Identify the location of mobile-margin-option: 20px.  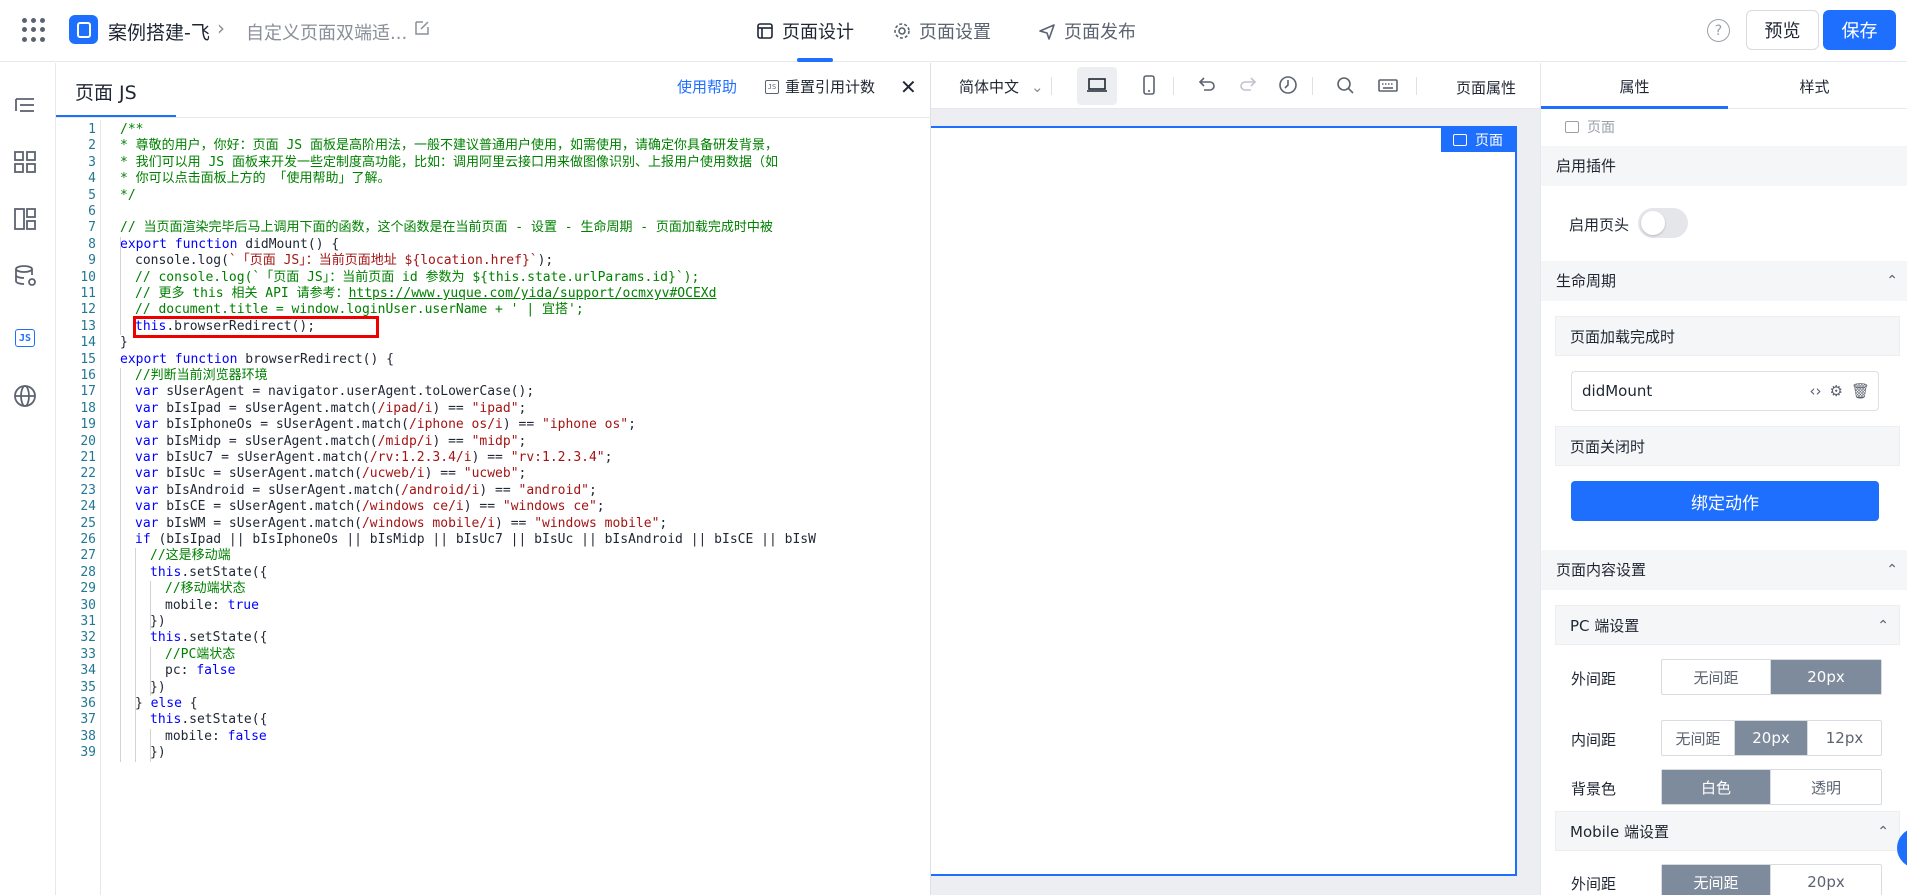
(1826, 880).